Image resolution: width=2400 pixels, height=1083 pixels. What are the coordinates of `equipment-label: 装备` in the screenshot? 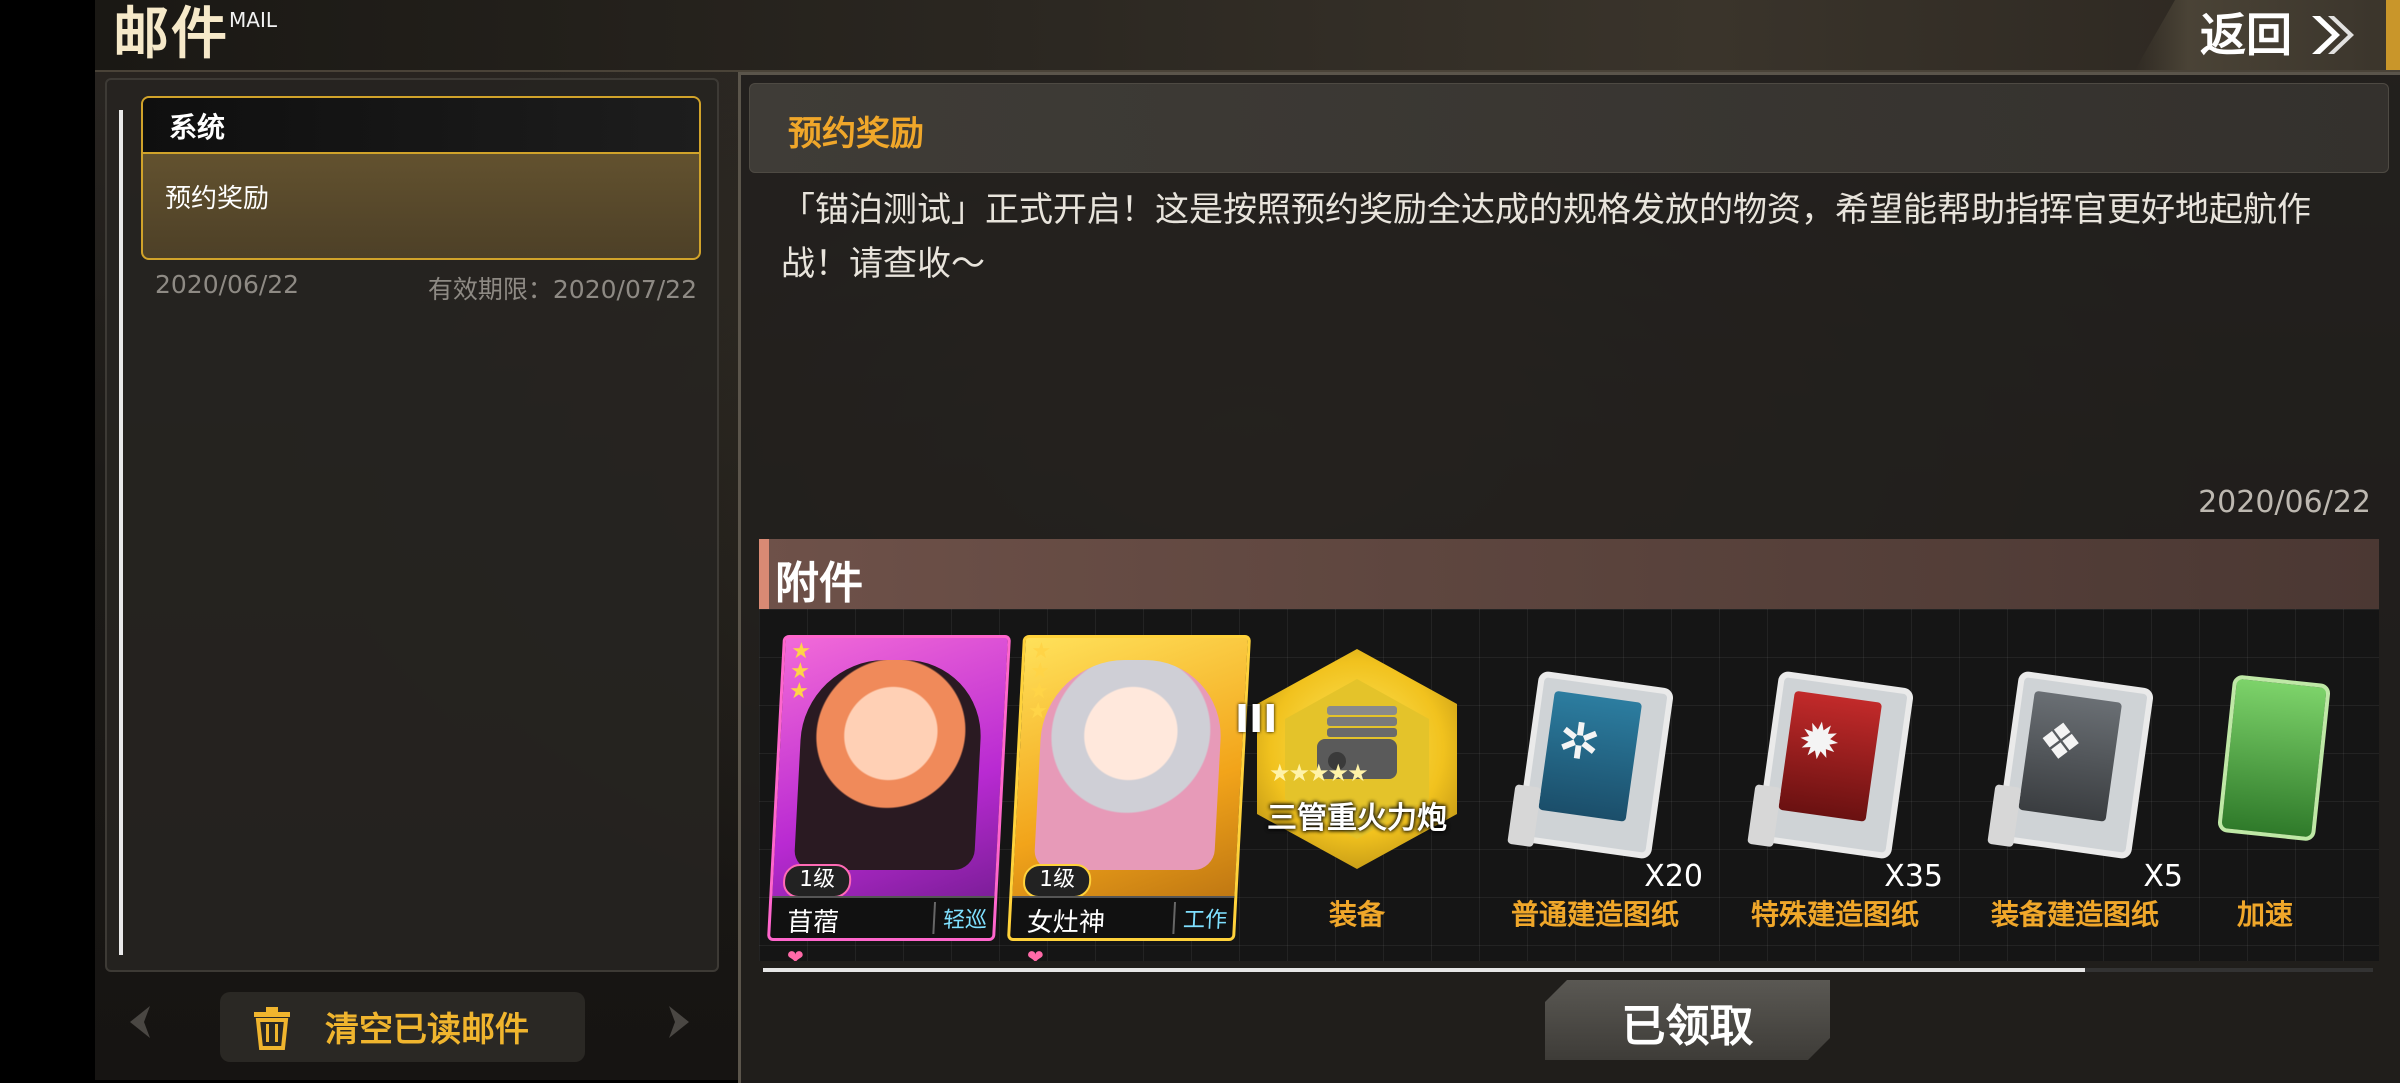 It's located at (1356, 914).